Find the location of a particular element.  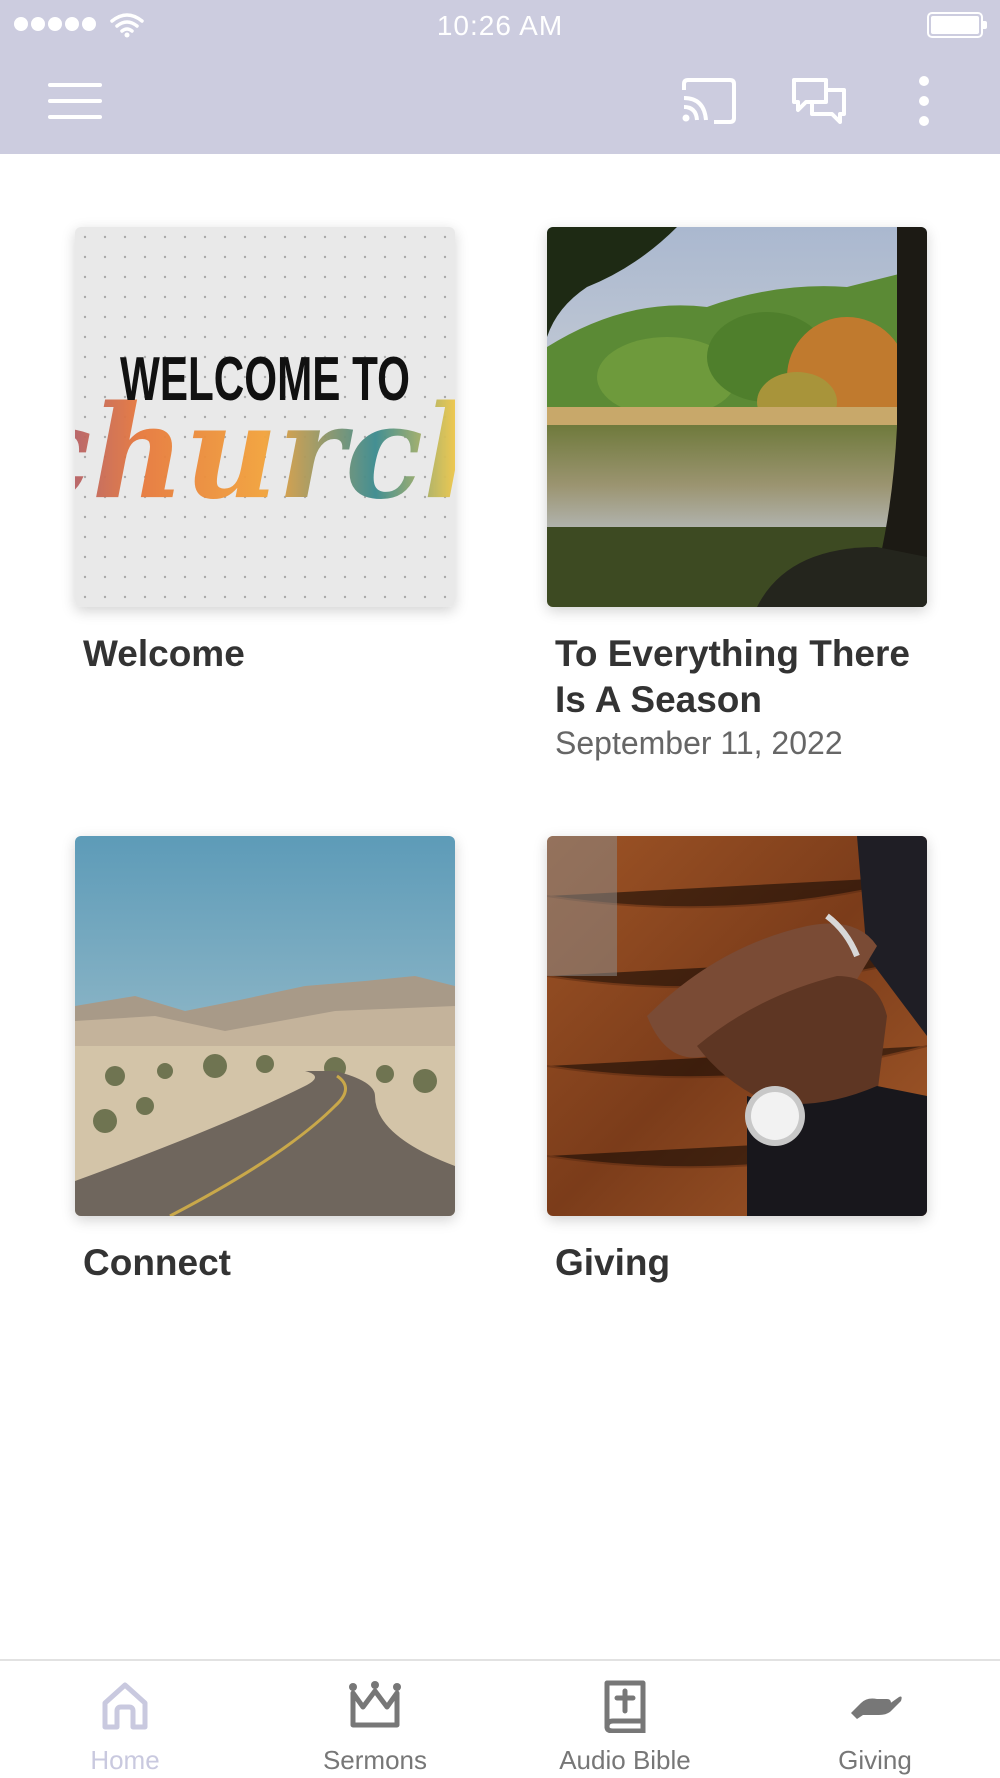

welcome-headline-text: WELCOME TO is located at coordinates (265, 379).